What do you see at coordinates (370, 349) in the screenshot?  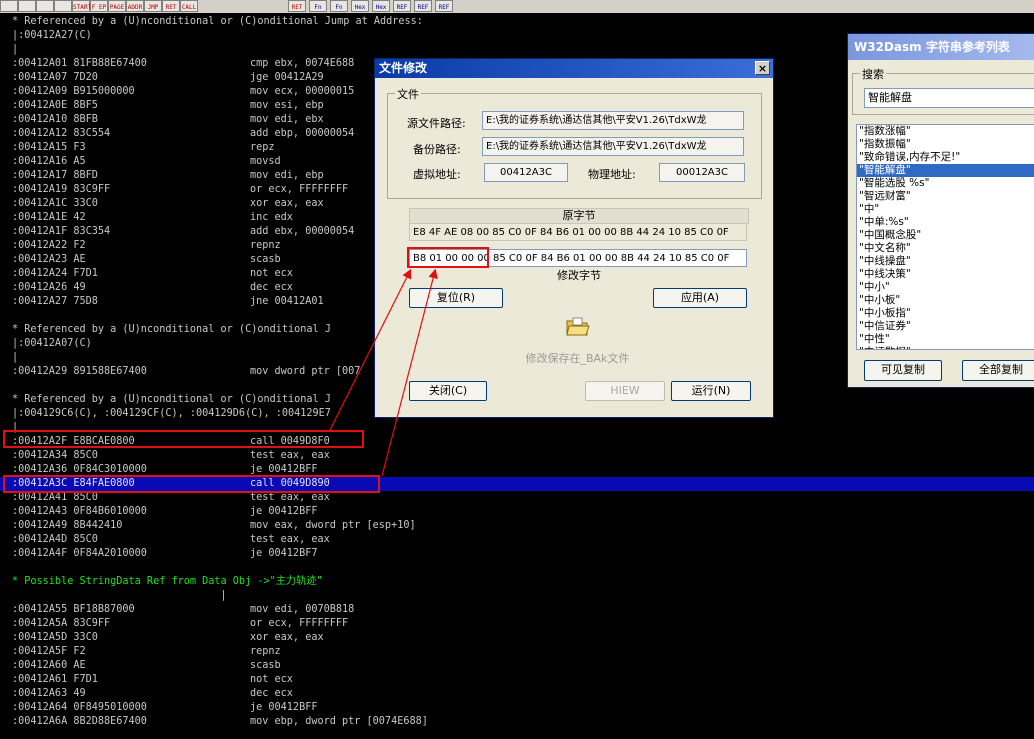 I see `arrow-to-original-call` at bounding box center [370, 349].